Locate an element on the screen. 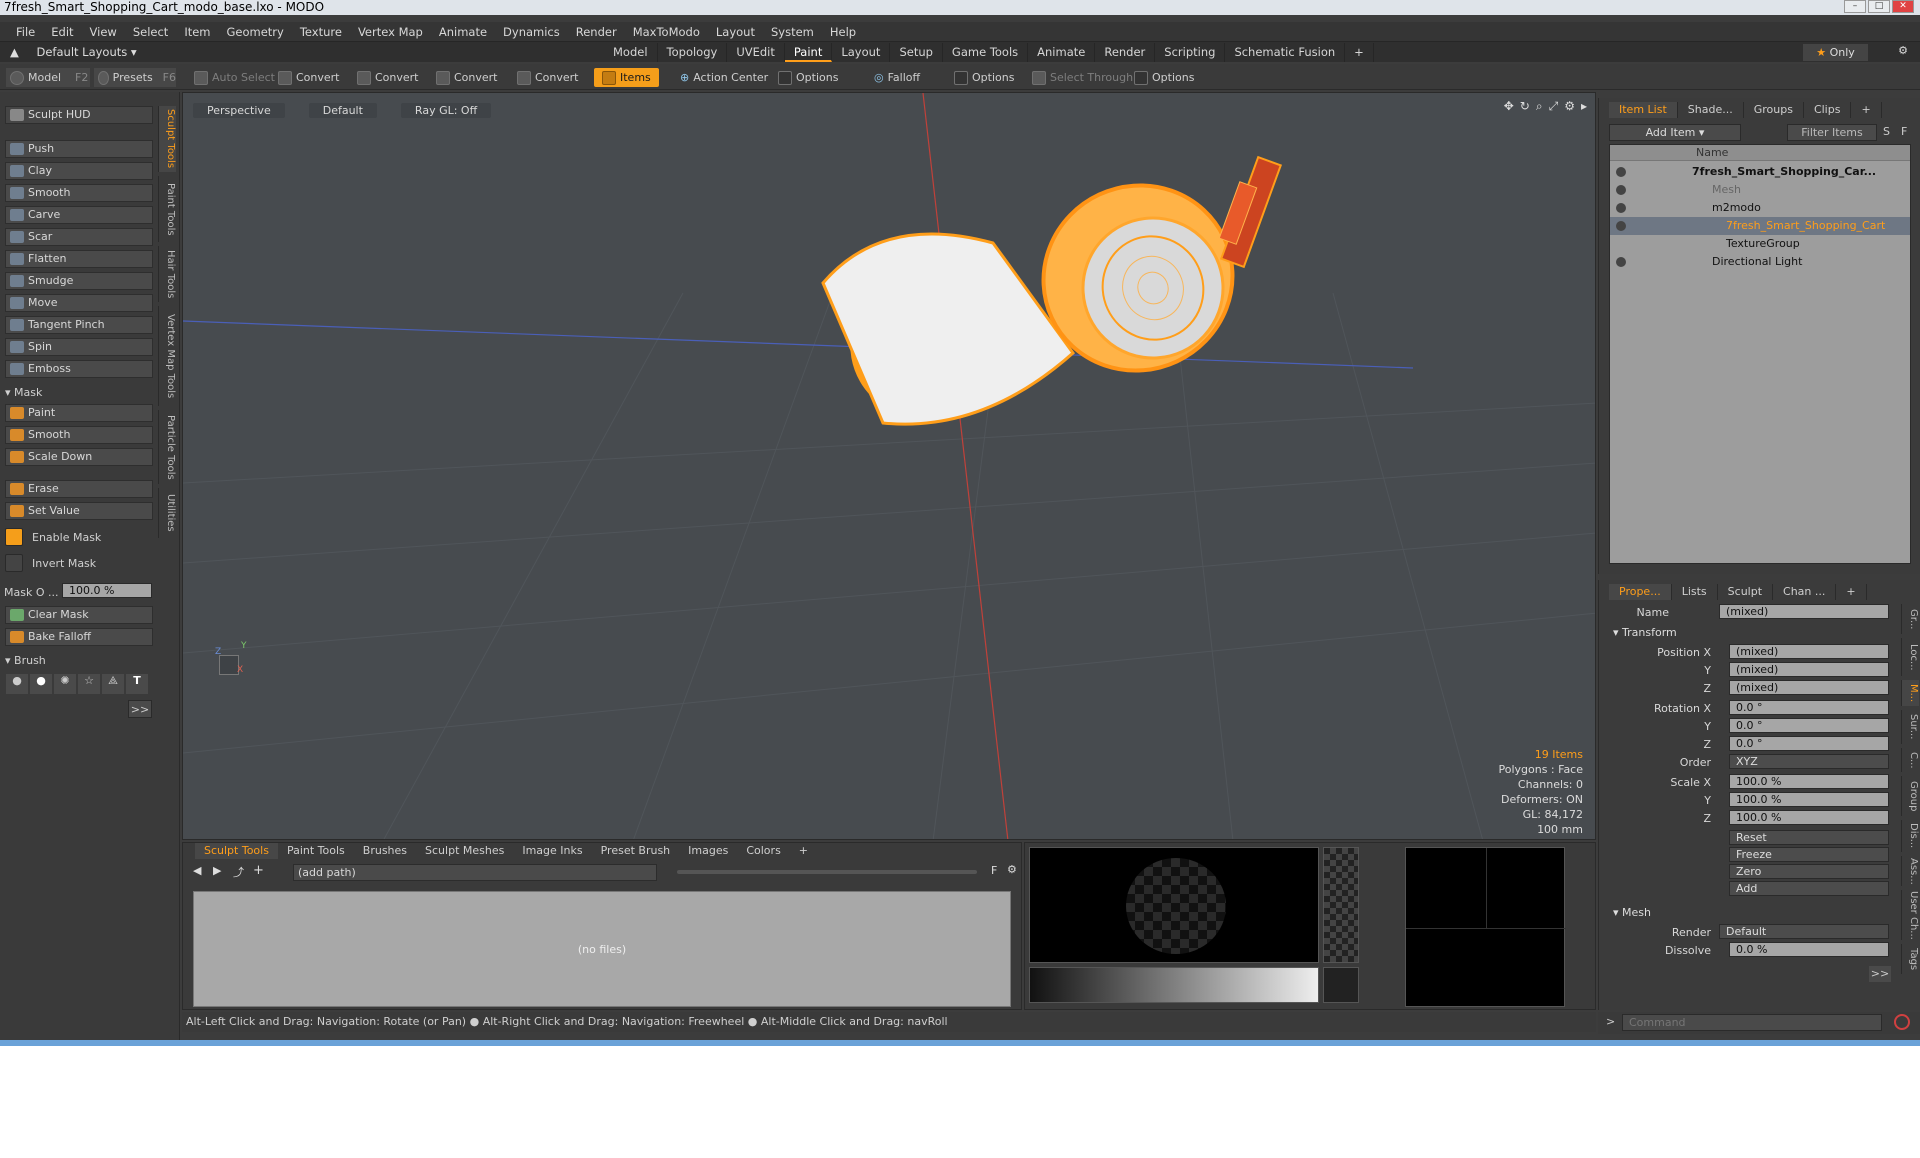 The height and width of the screenshot is (1158, 1920). tool-clay: Clay is located at coordinates (79, 171).